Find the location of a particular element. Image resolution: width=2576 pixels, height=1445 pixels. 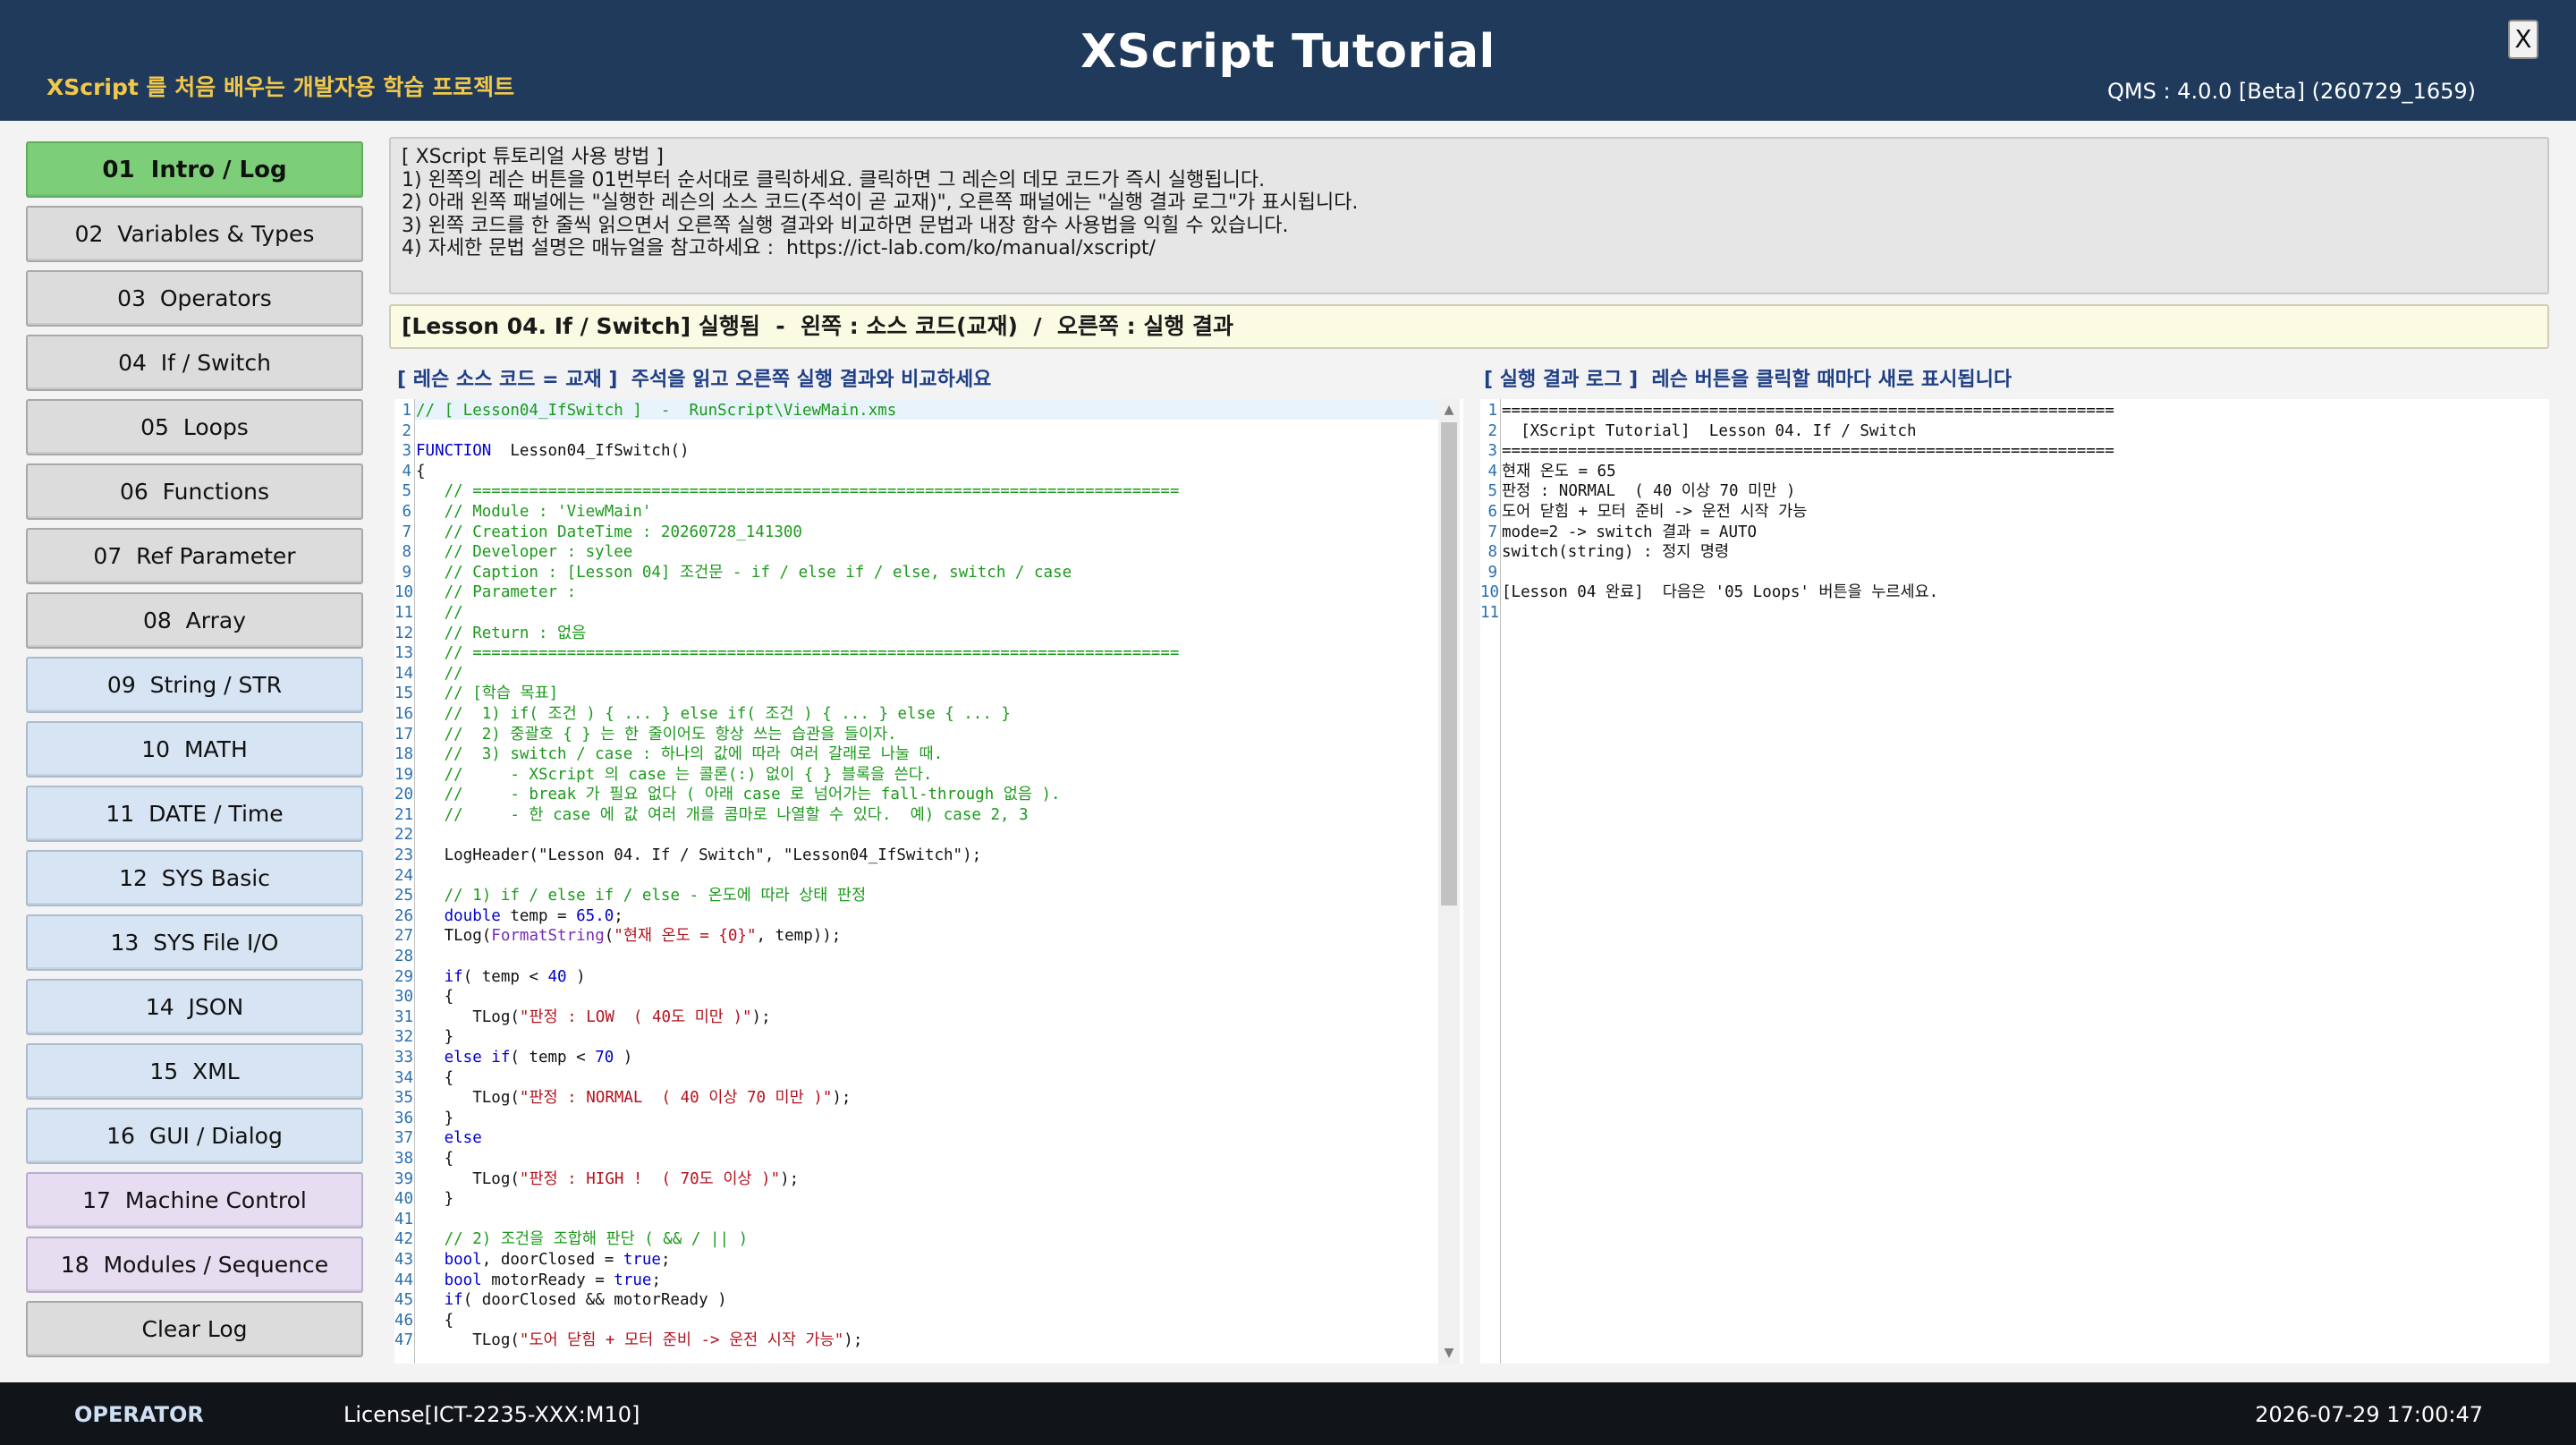

code-line: TLog("판정 : NORMAL ( 40 이상 70 미만 )"); is located at coordinates (634, 1098).